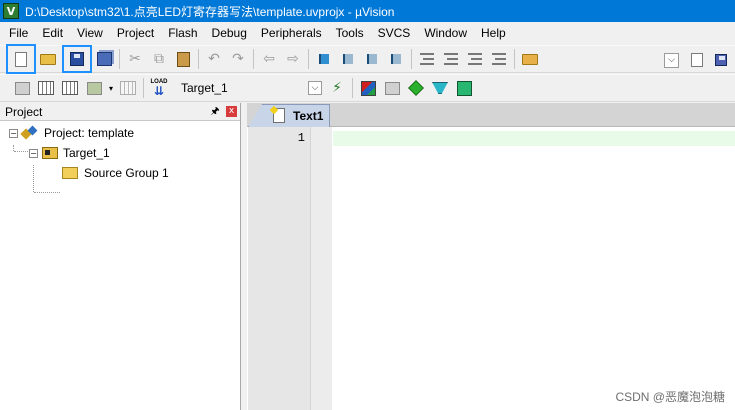 The width and height of the screenshot is (735, 410). I want to click on bookmark-flag-icon, so click(324, 59).